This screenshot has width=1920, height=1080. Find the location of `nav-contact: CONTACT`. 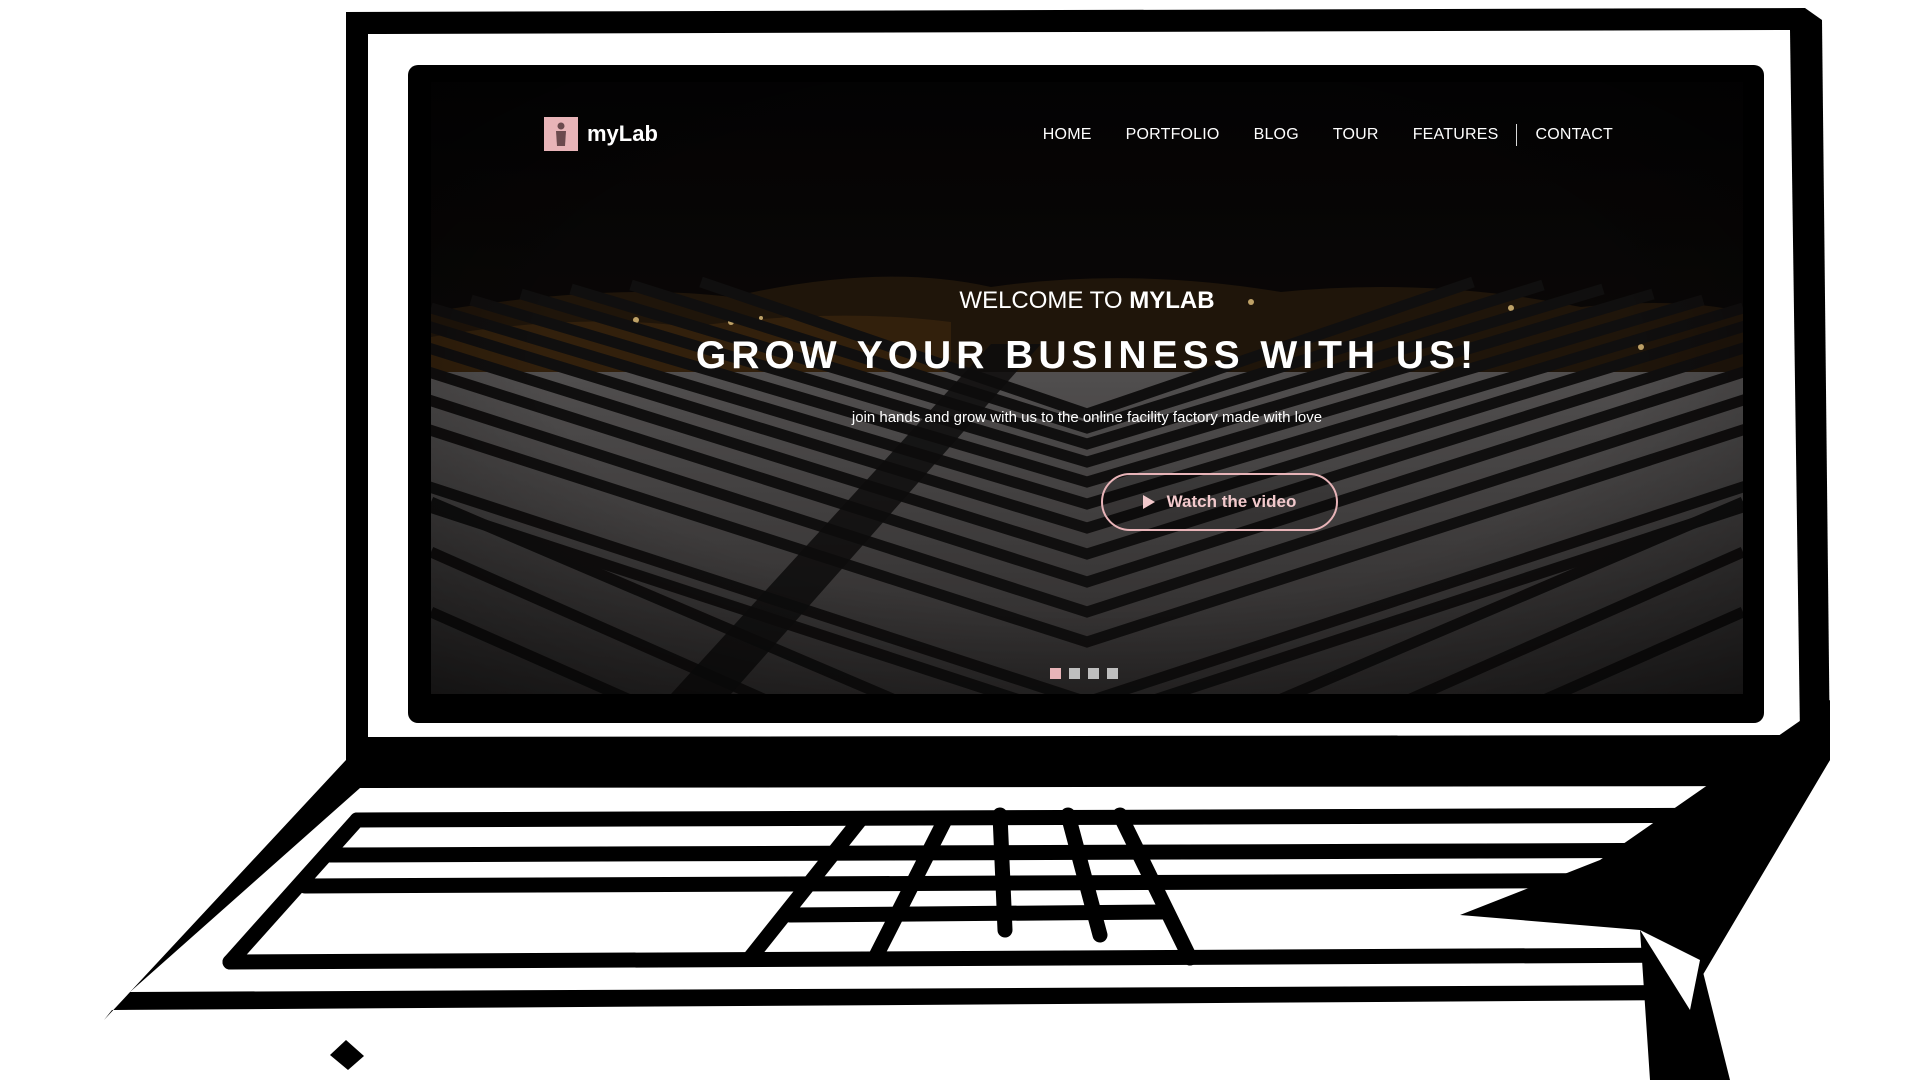

nav-contact: CONTACT is located at coordinates (1574, 135).